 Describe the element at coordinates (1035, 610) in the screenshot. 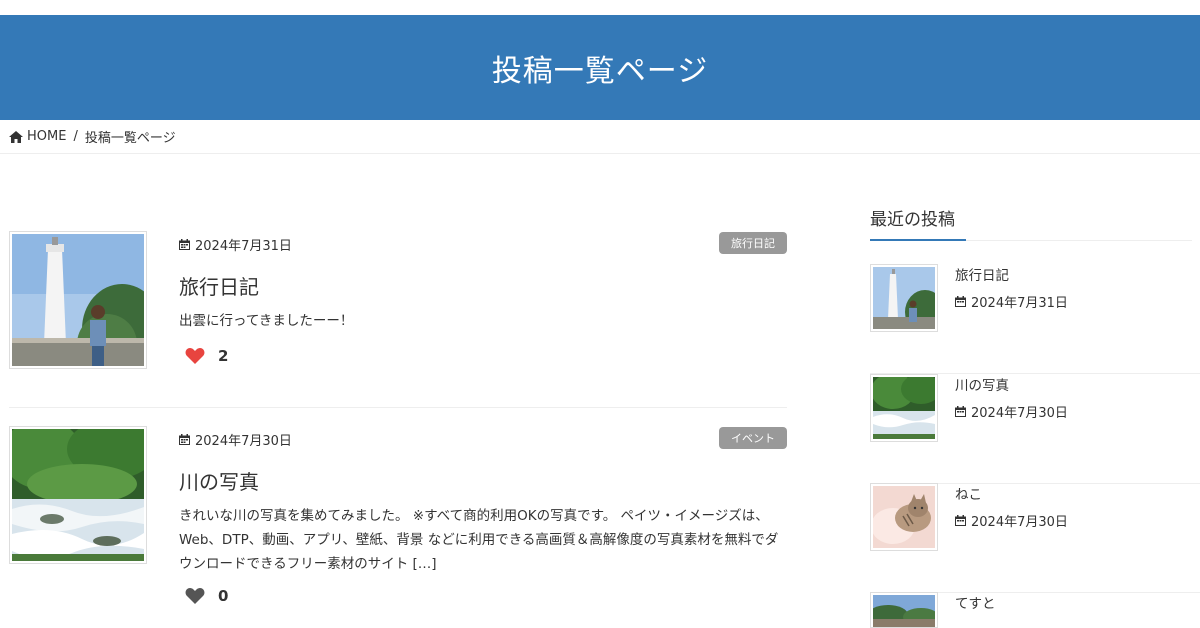

I see `recent-post-item: てすと` at that location.